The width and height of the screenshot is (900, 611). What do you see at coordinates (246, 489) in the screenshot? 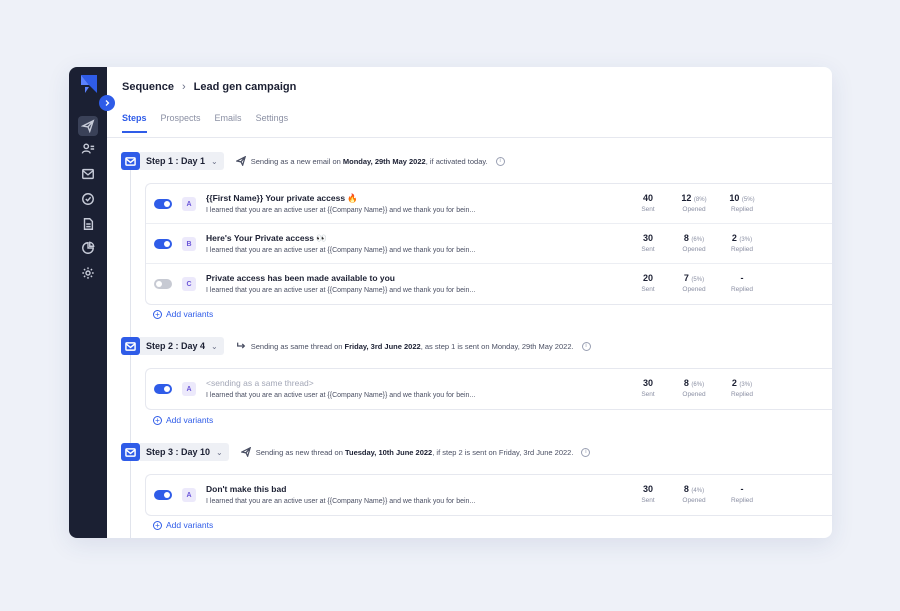
I see `variant-subject: Don't make this bad` at bounding box center [246, 489].